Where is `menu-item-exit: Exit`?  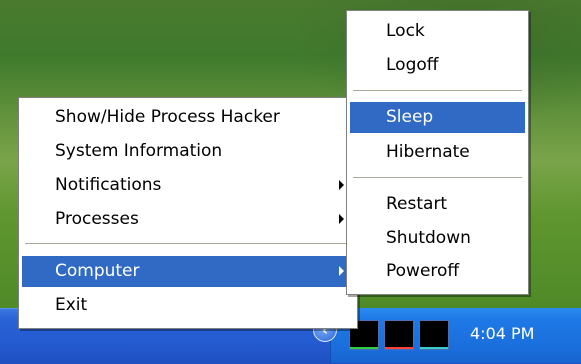
menu-item-exit: Exit is located at coordinates (188, 305).